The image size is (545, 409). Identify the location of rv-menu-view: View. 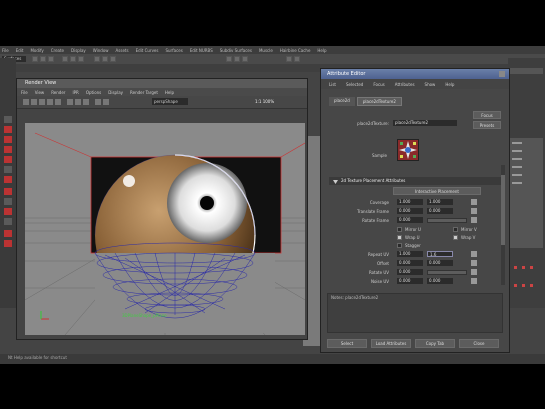
(40, 92).